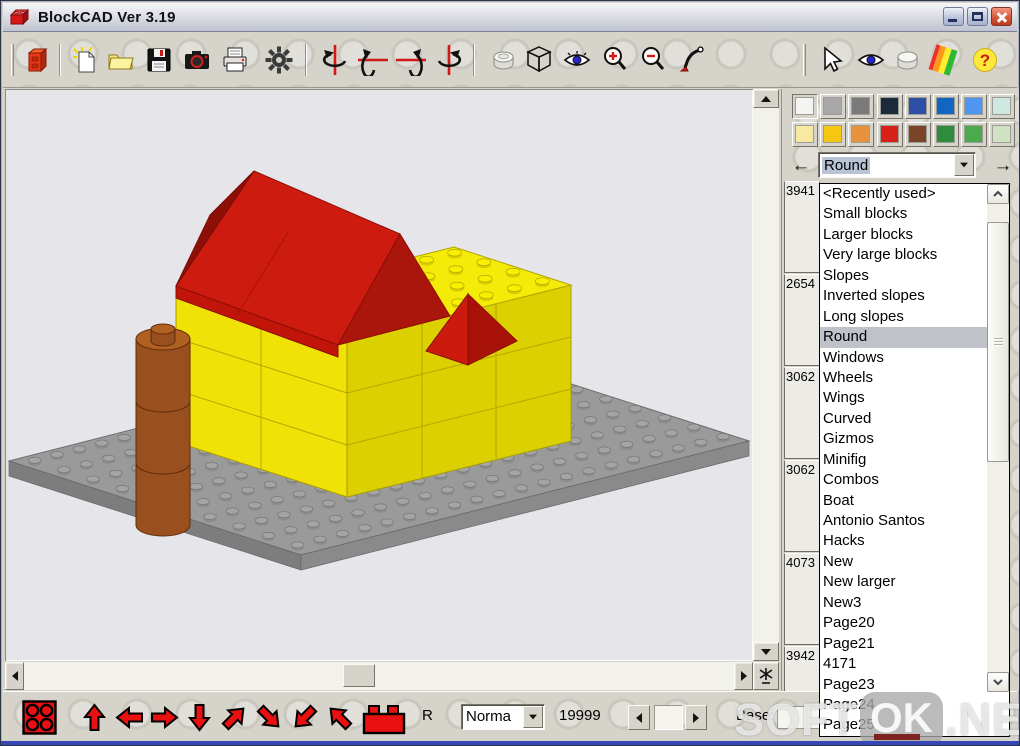  I want to click on plate-2x2-icon, so click(39, 717).